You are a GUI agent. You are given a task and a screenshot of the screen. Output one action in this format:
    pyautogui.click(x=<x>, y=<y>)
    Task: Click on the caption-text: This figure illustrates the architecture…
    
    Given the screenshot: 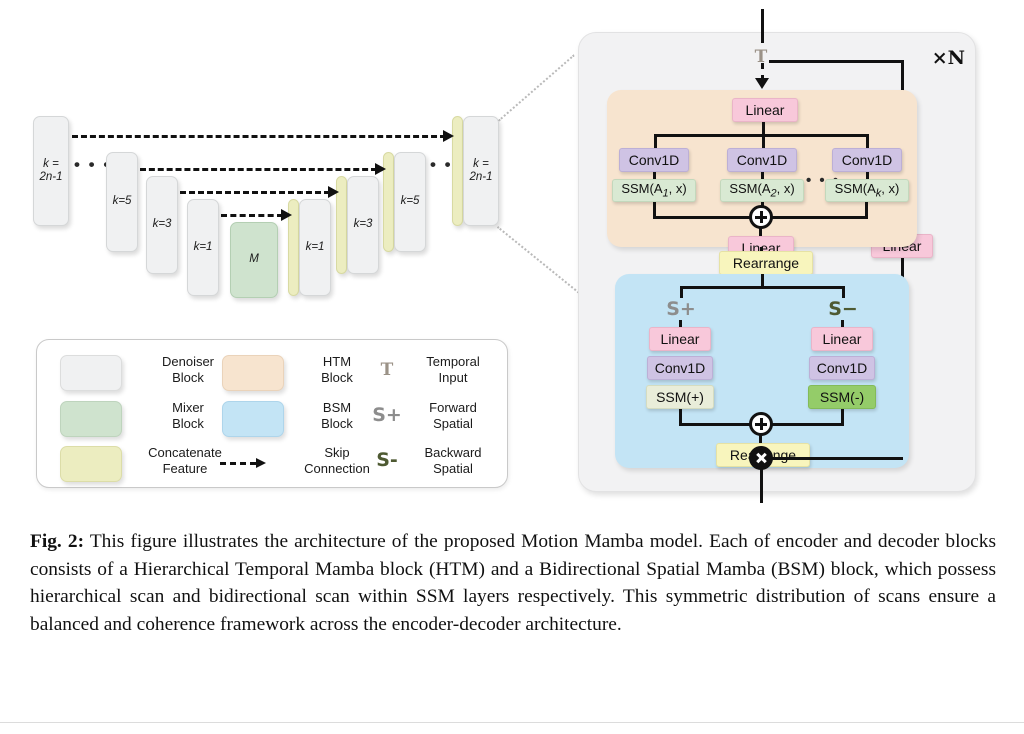 What is the action you would take?
    pyautogui.click(x=513, y=583)
    